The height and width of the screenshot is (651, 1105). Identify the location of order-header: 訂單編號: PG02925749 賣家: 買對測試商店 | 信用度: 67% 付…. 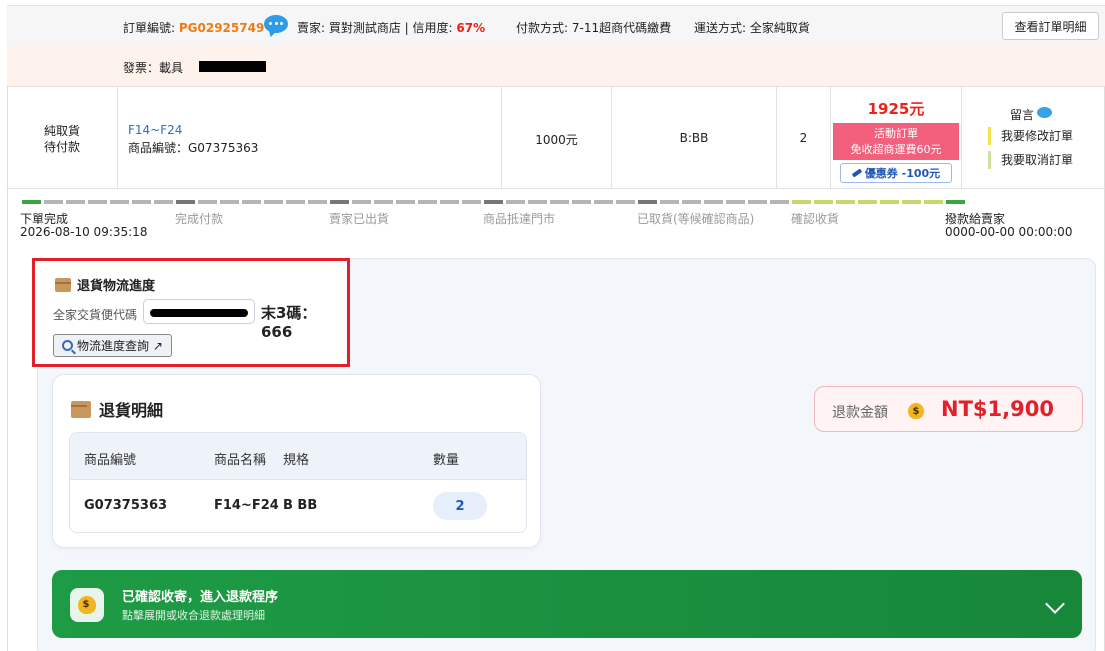
(556, 25).